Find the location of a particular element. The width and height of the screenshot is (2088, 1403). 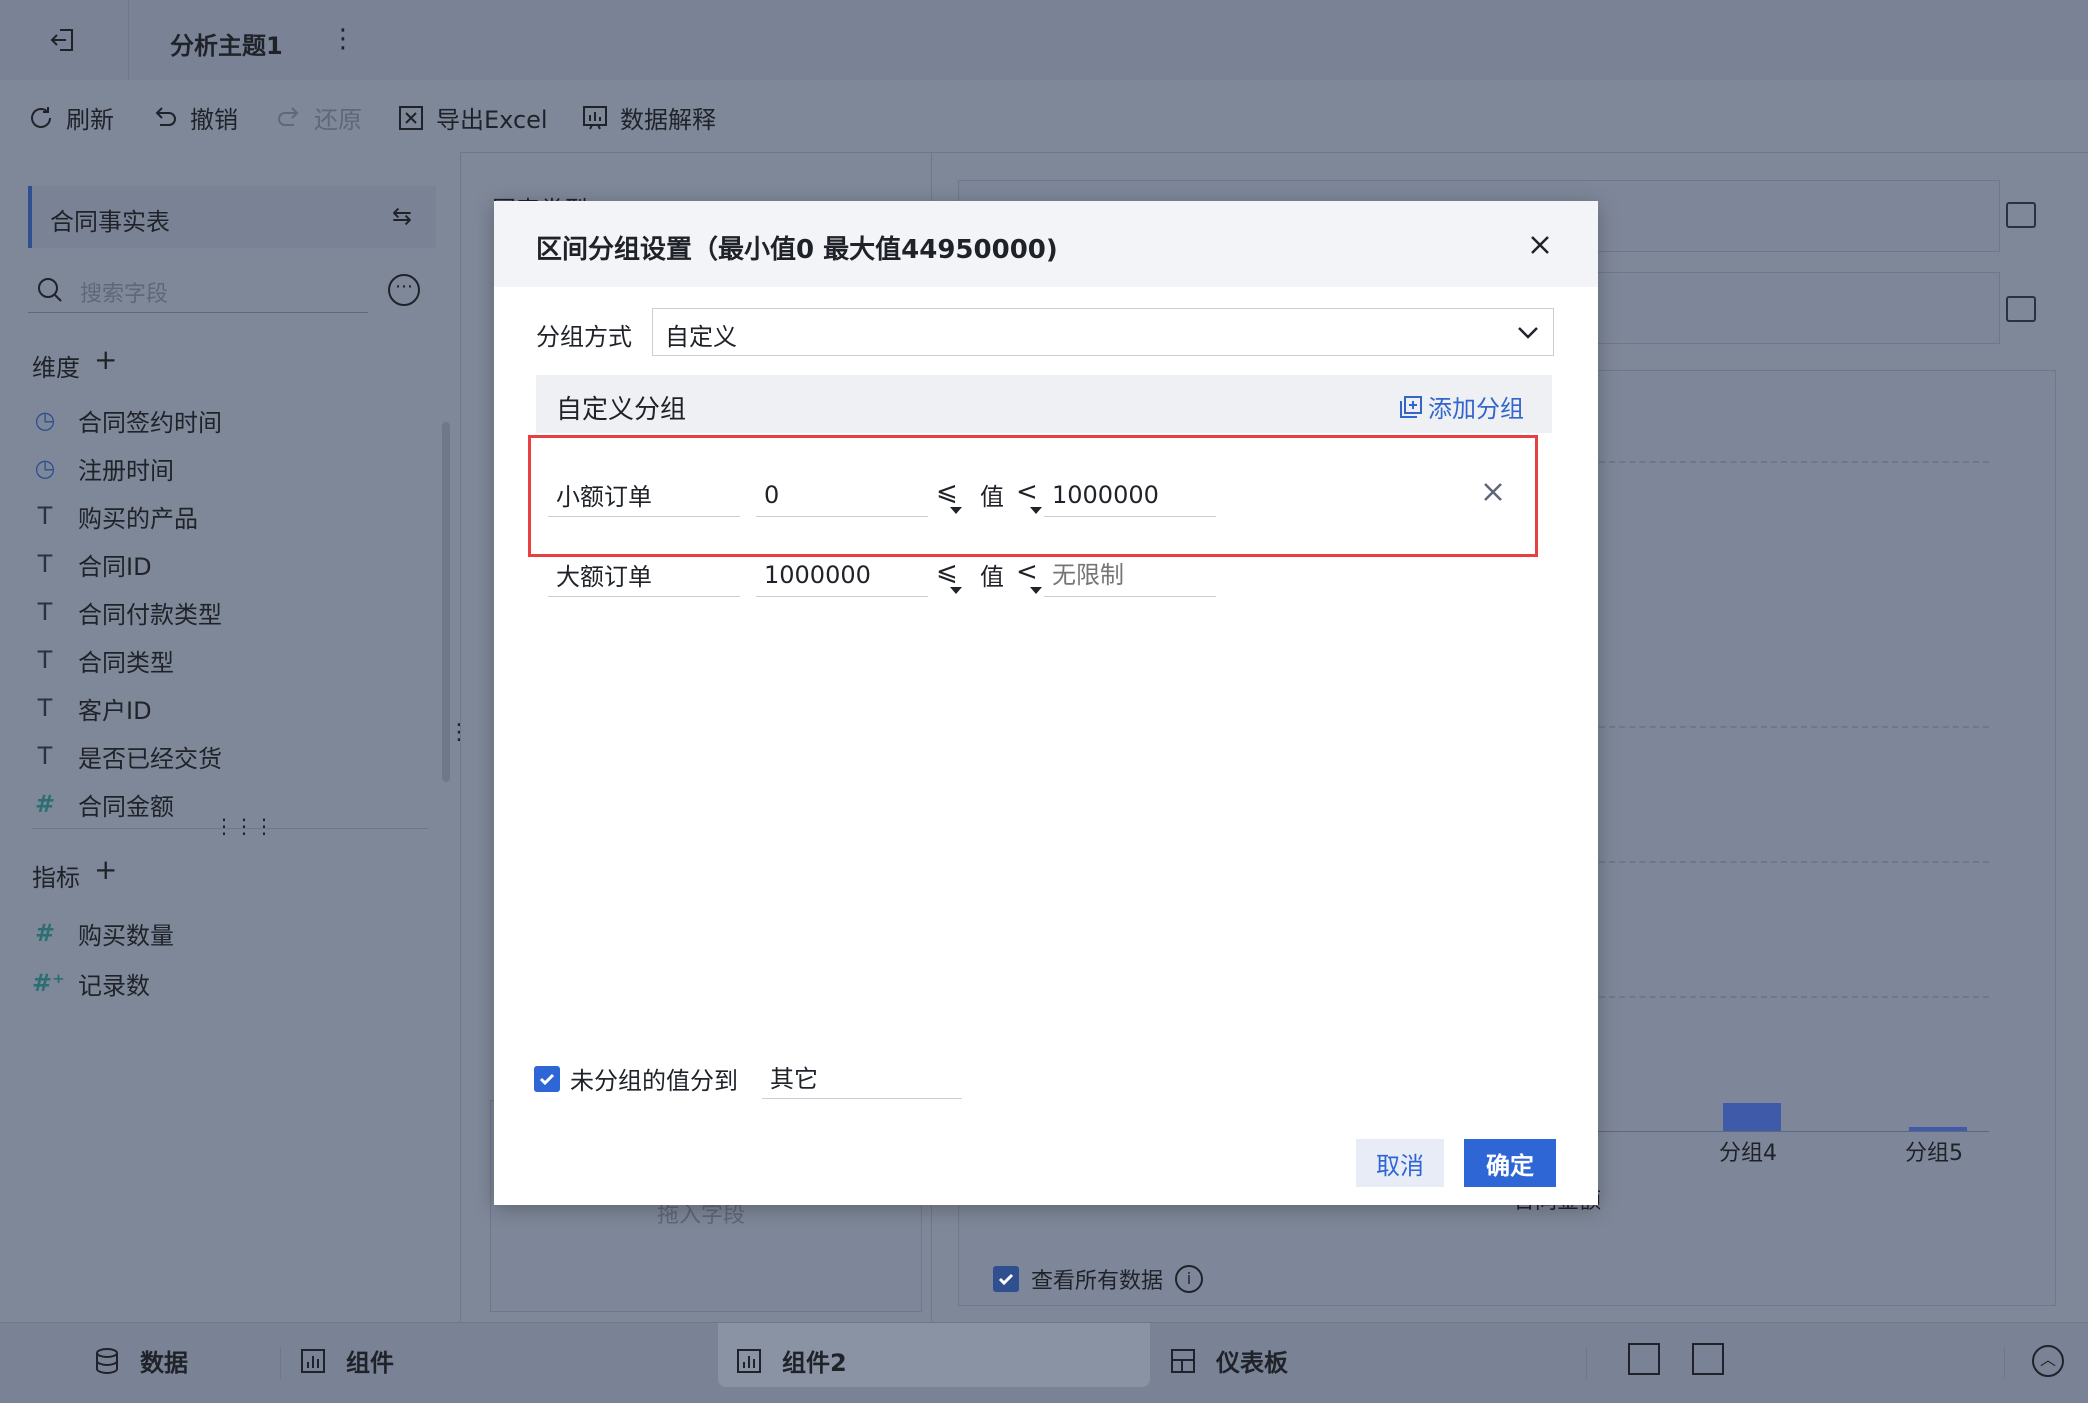

collapse-up-icon: ︿ is located at coordinates (2048, 1361).